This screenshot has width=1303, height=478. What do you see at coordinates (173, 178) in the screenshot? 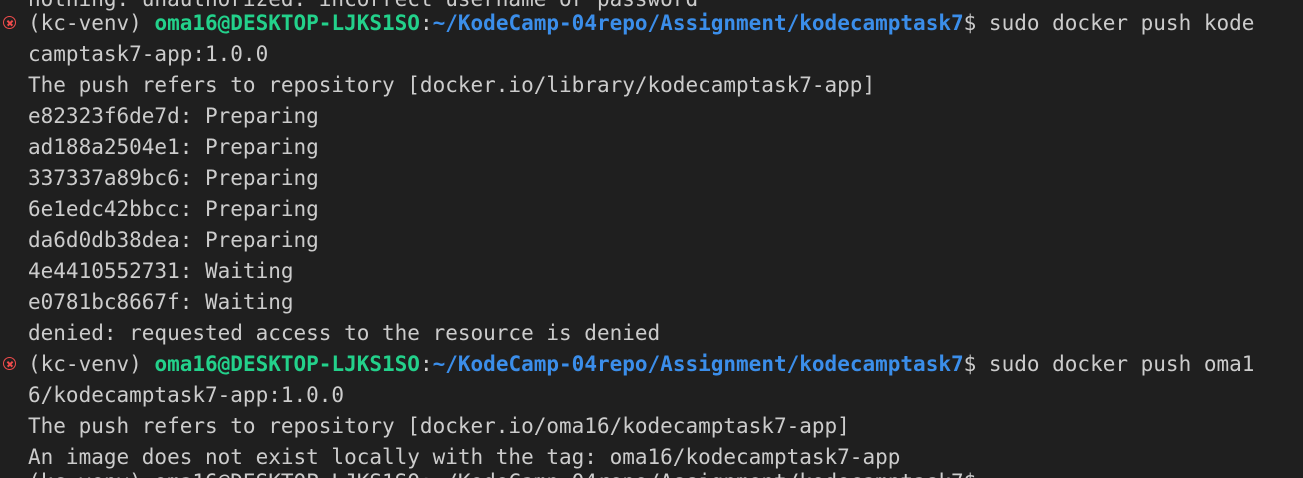
I see `output-line: 337337a89bc6: Preparing` at bounding box center [173, 178].